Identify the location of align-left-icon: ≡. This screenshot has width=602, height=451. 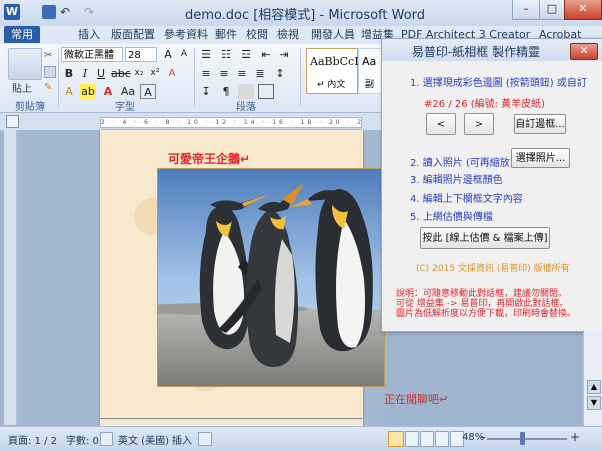
(206, 73).